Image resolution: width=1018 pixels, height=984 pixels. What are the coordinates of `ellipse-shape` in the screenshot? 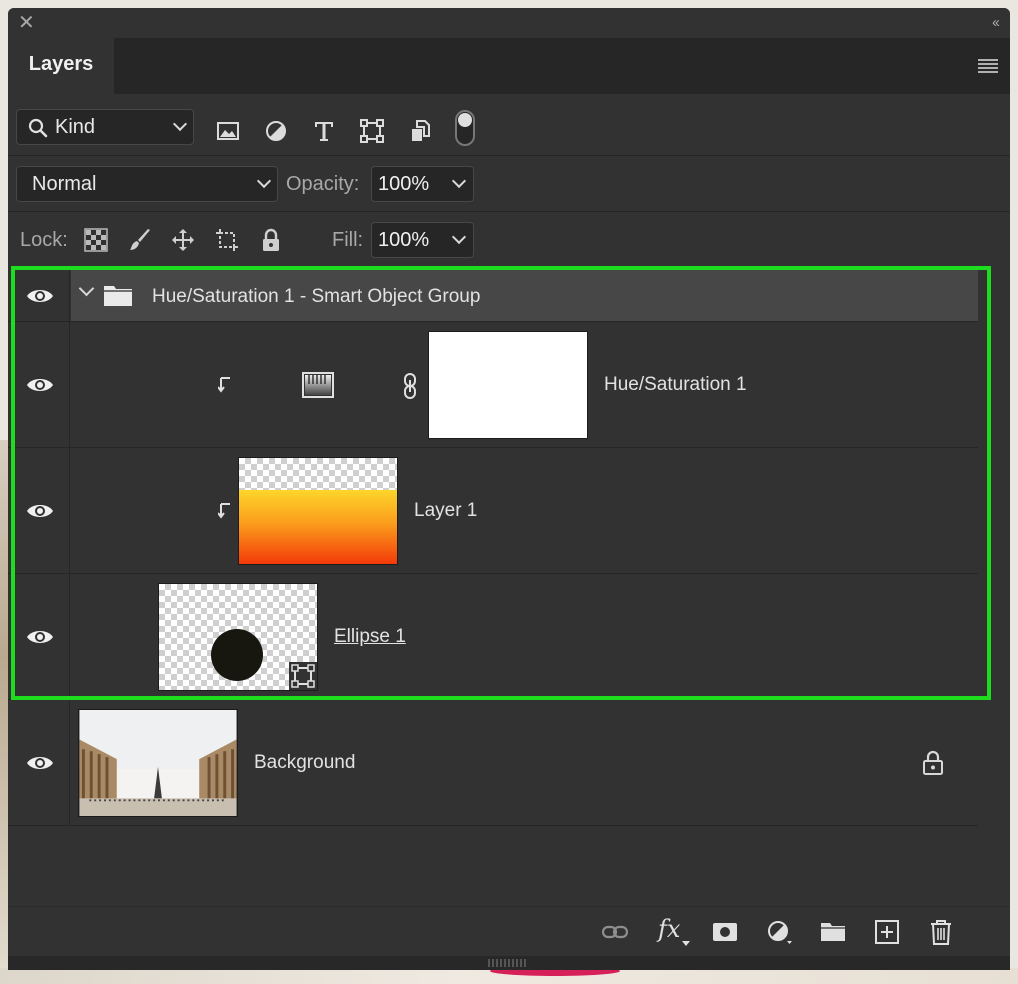 It's located at (237, 655).